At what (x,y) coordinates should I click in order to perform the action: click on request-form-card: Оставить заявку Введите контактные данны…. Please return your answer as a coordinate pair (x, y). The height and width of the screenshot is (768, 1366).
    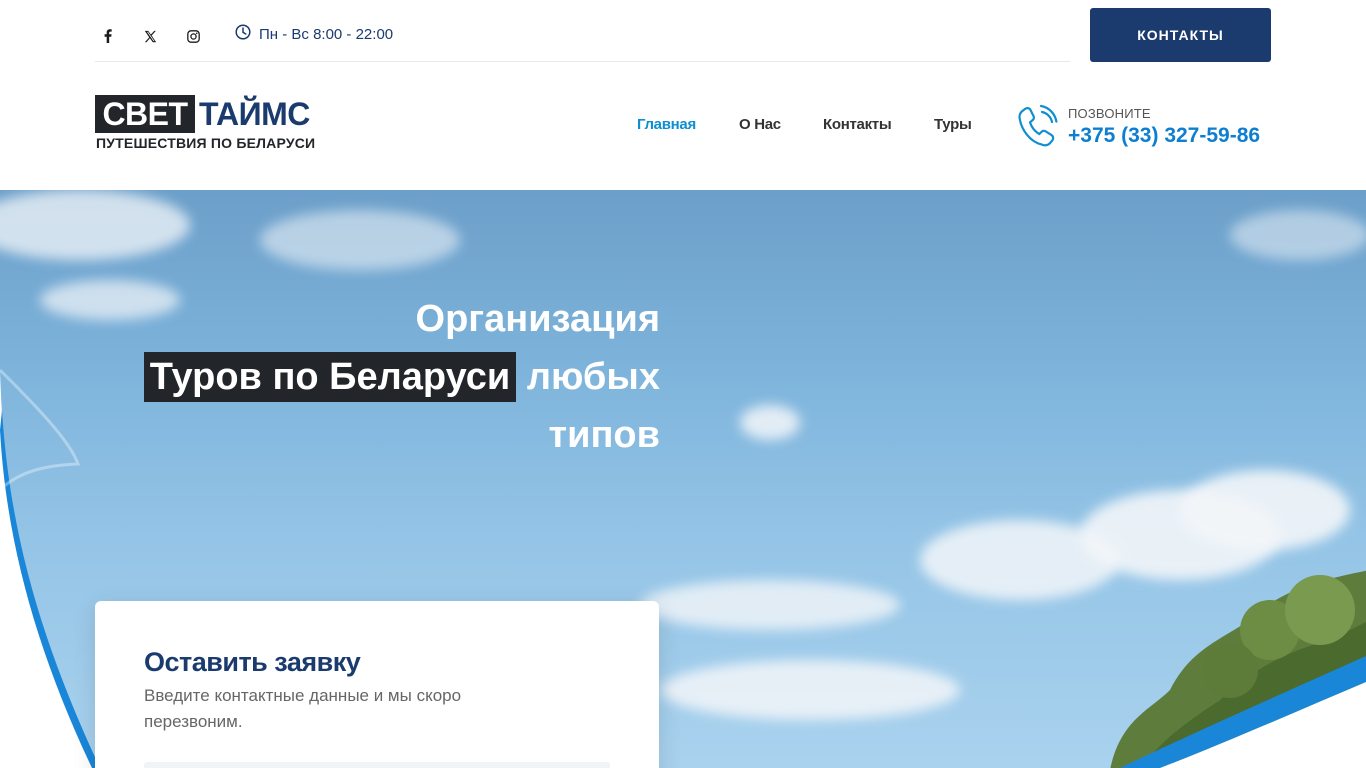
    Looking at the image, I should click on (377, 684).